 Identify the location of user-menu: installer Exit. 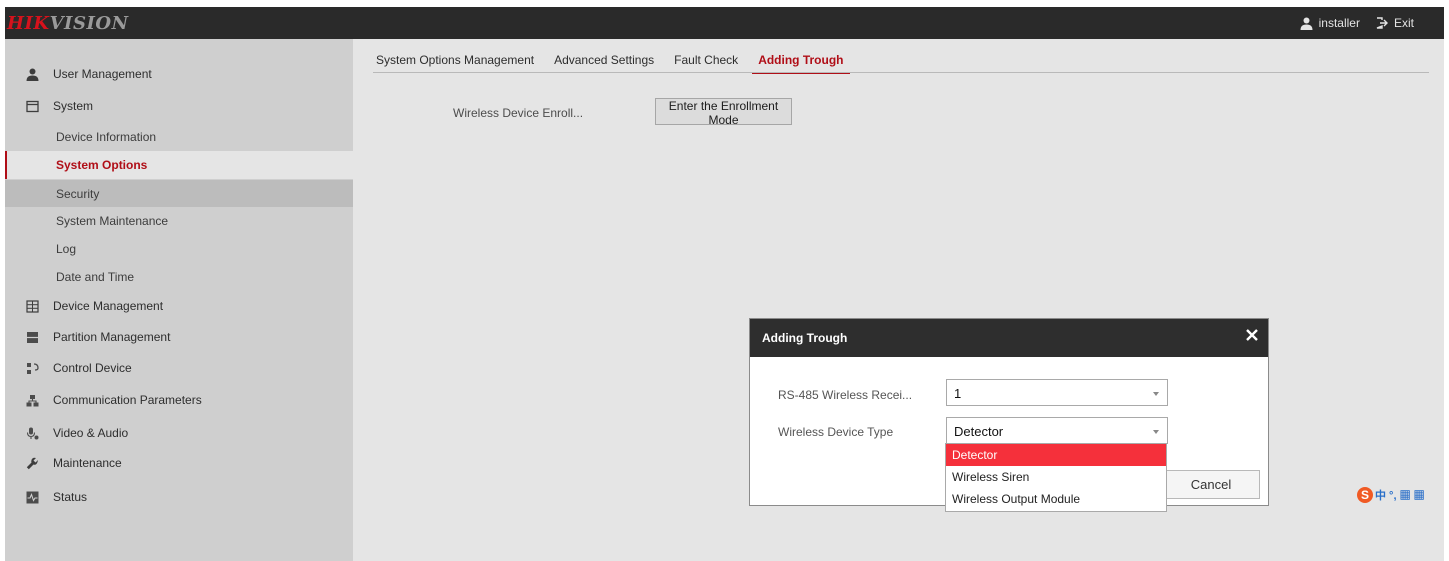
(1349, 23).